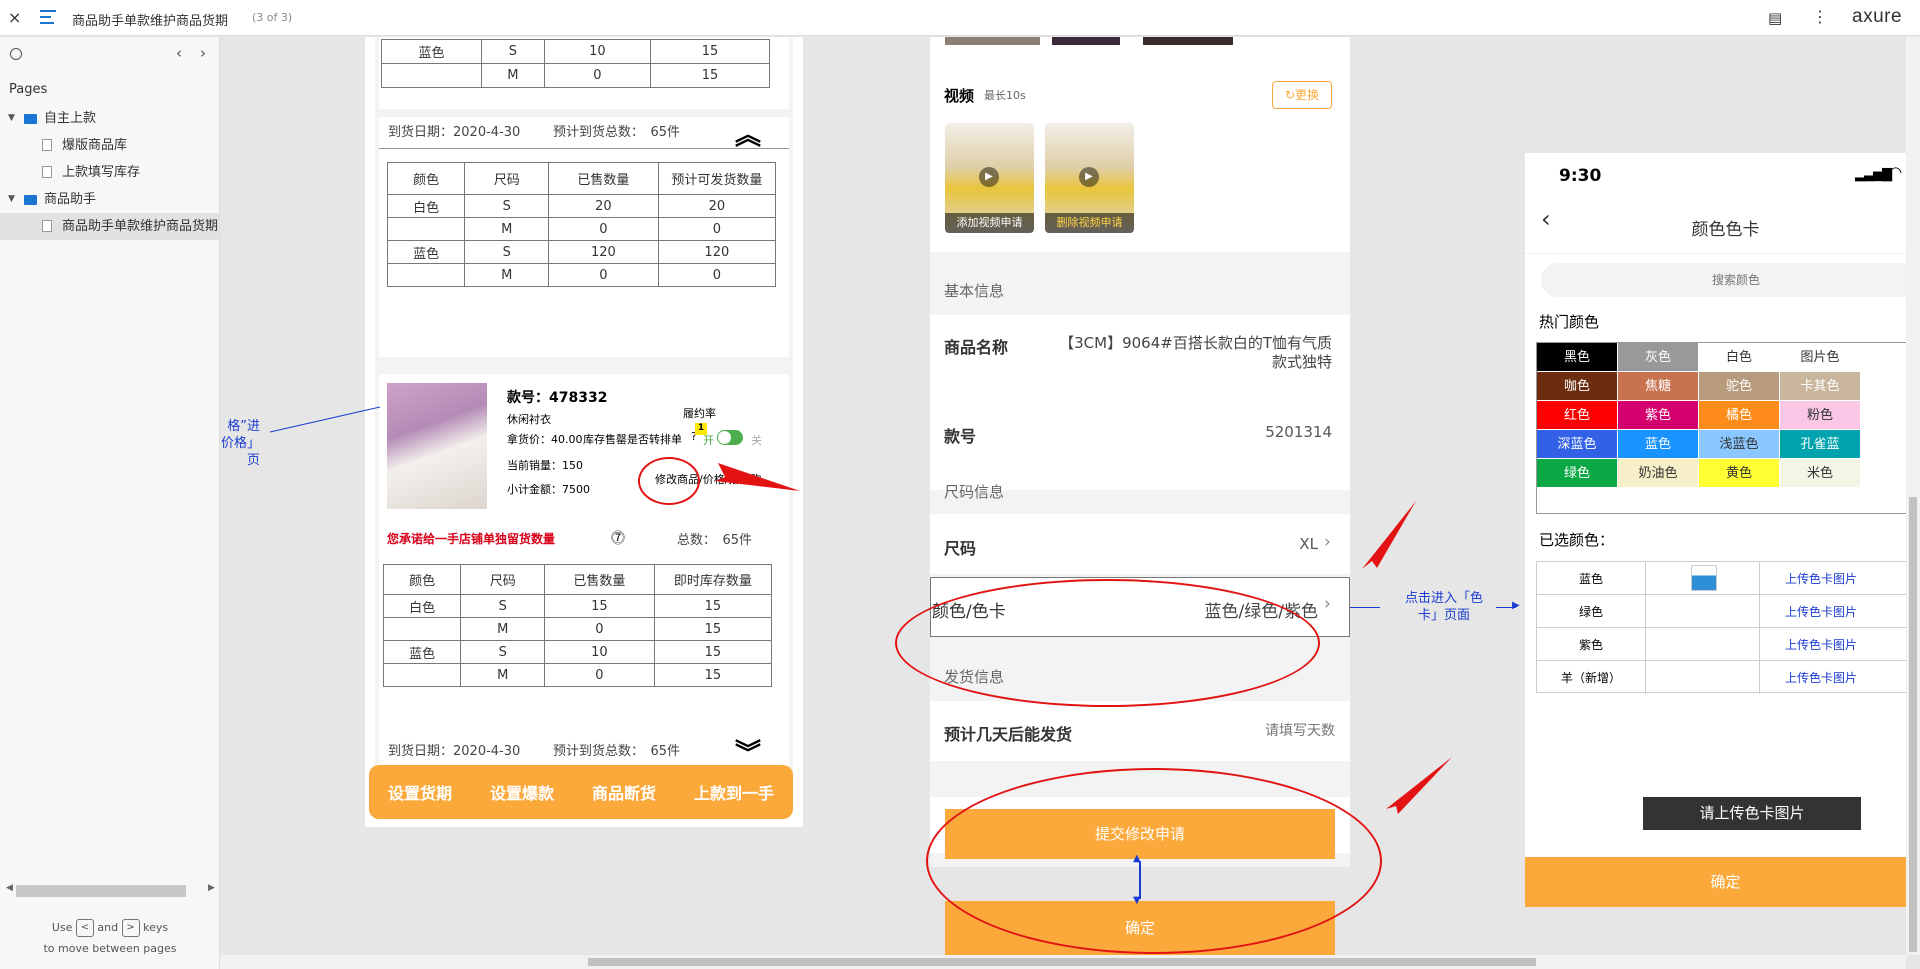  What do you see at coordinates (1739, 473) in the screenshot?
I see `color-swatch: 黄色` at bounding box center [1739, 473].